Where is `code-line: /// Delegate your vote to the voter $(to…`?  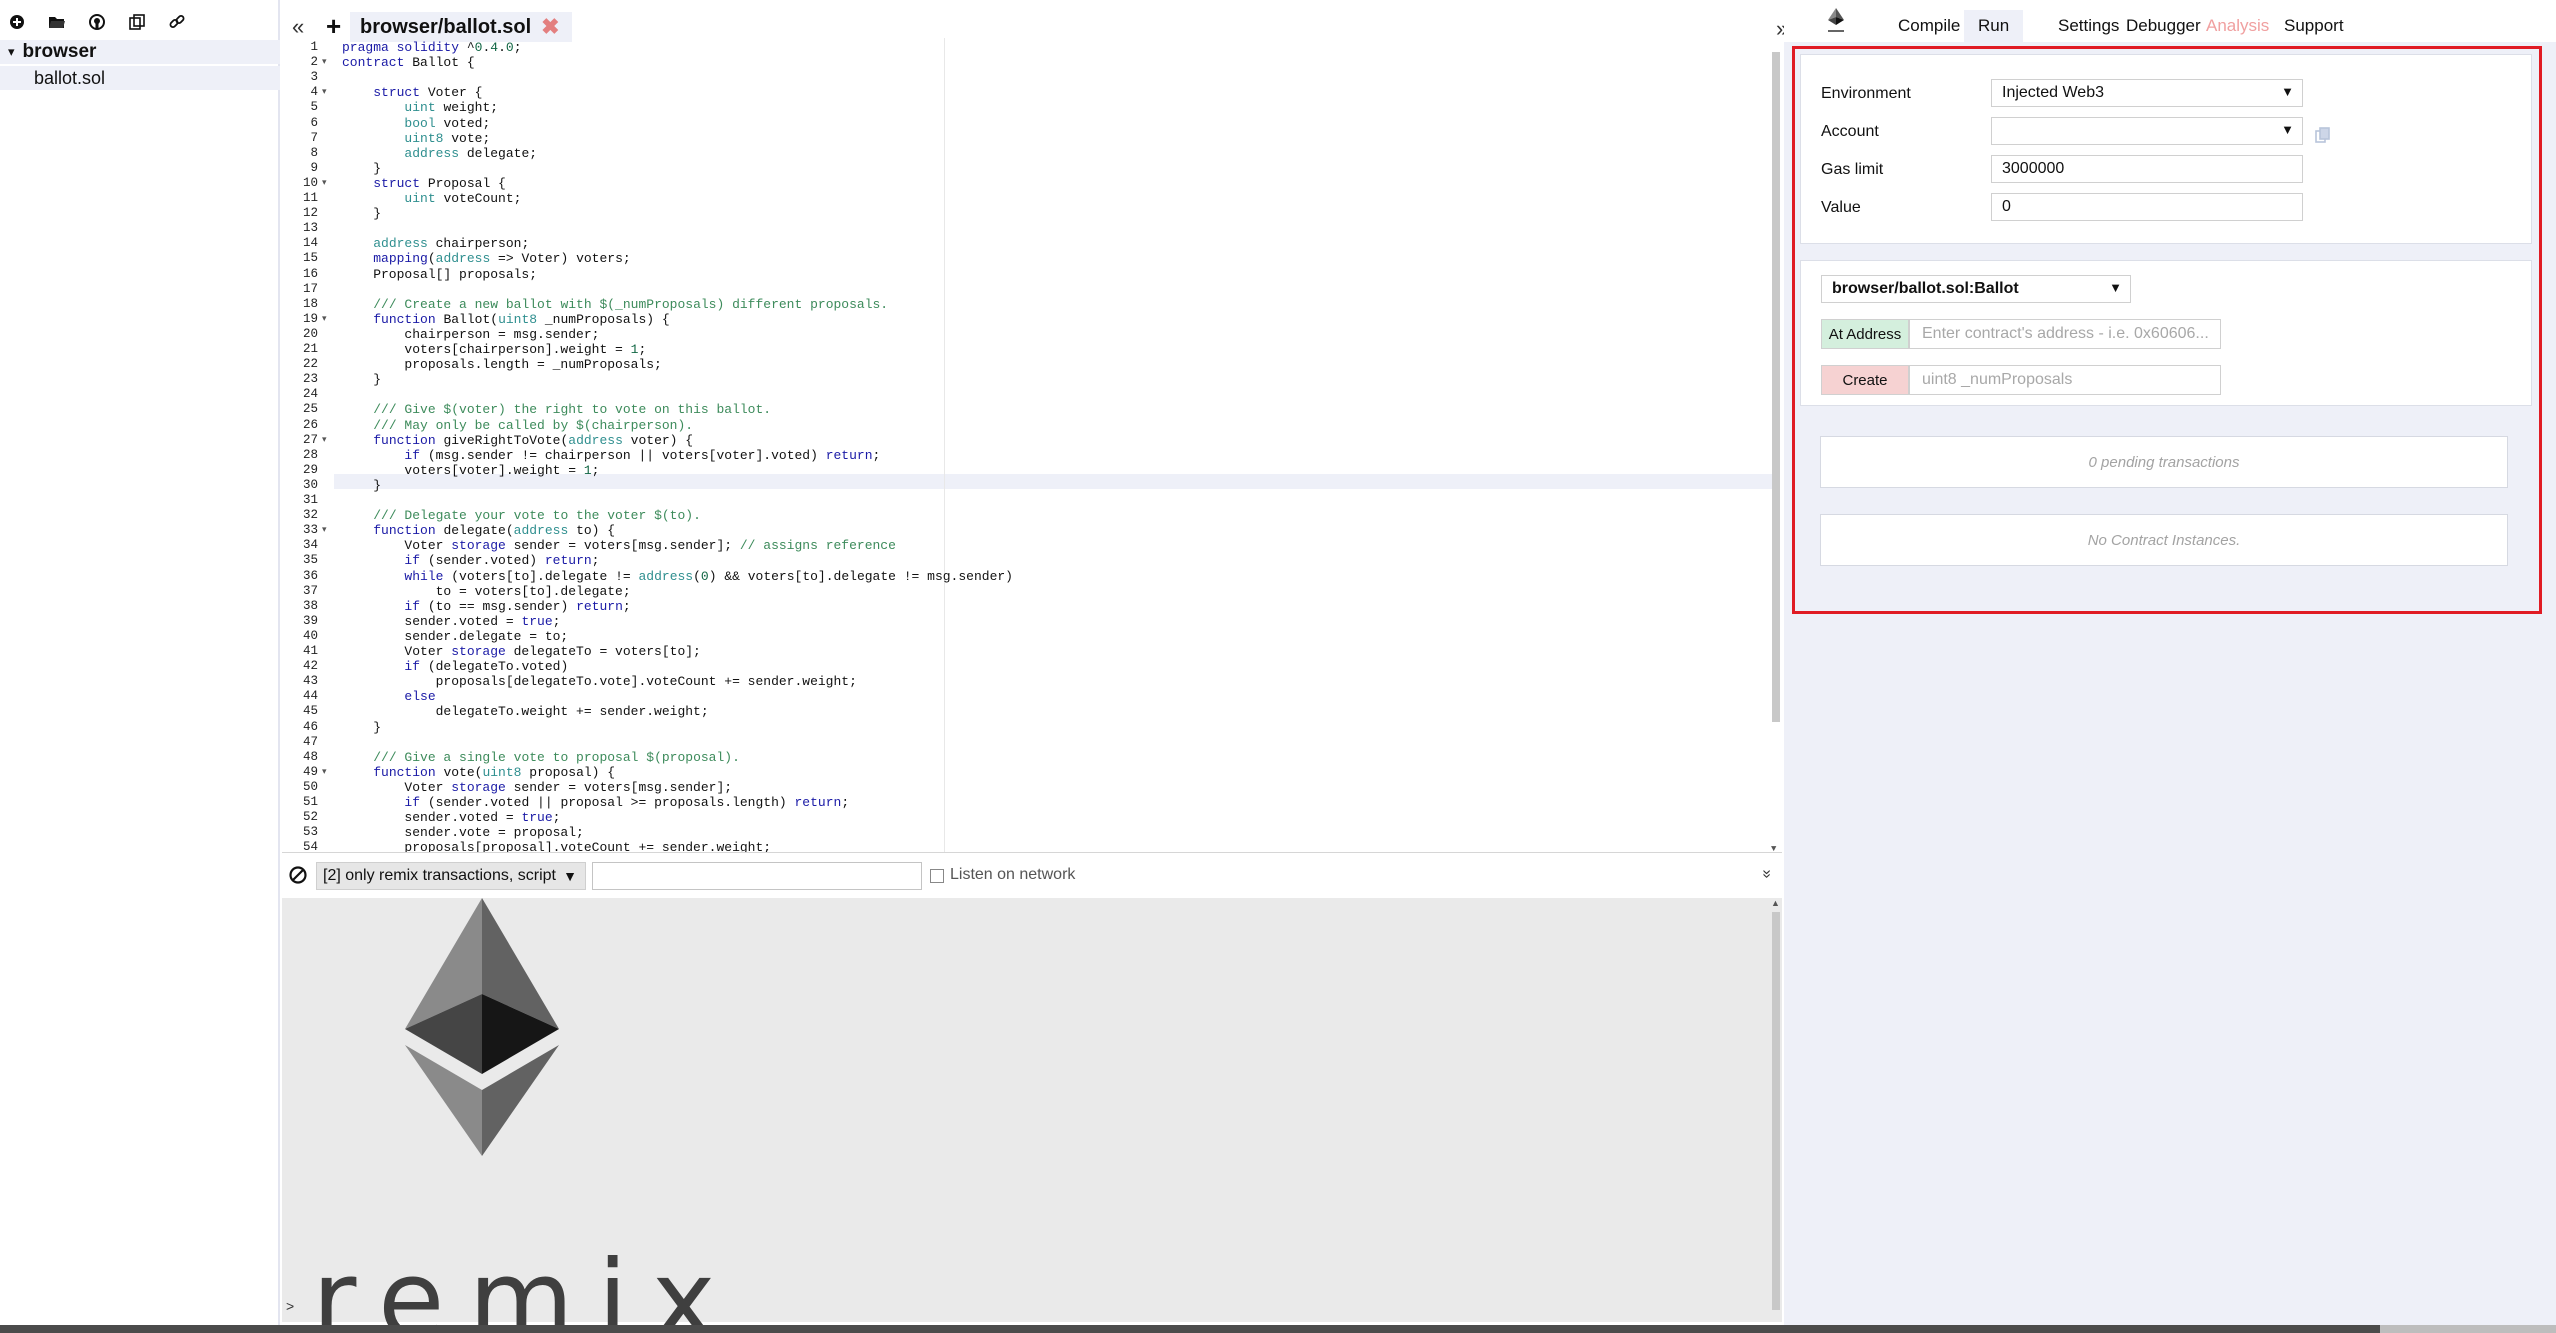 code-line: /// Delegate your vote to the voter $(to… is located at coordinates (521, 515).